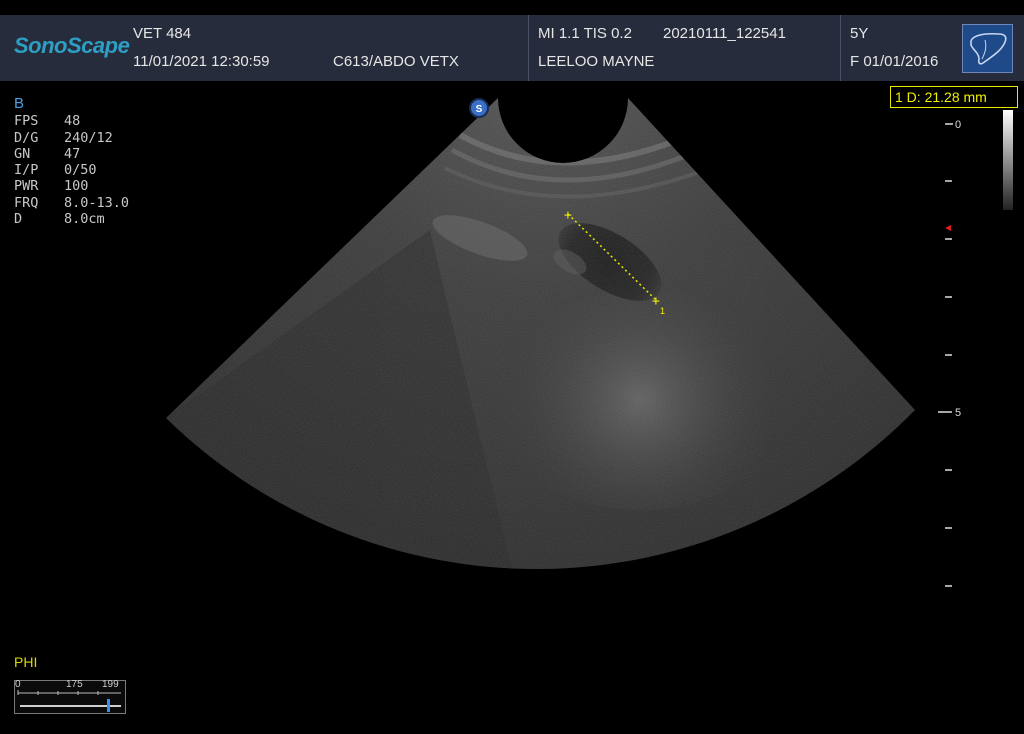 The width and height of the screenshot is (1024, 734). I want to click on depth-scale: 0 5, so click(975, 348).